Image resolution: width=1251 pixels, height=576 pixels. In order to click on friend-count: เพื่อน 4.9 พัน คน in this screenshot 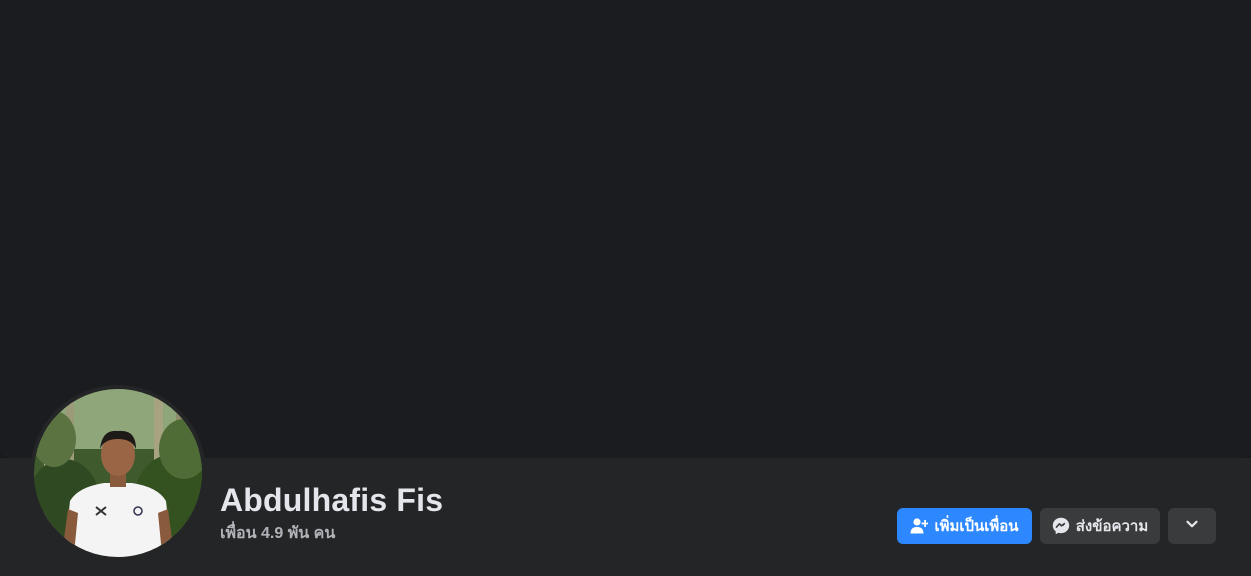, I will do `click(277, 534)`.